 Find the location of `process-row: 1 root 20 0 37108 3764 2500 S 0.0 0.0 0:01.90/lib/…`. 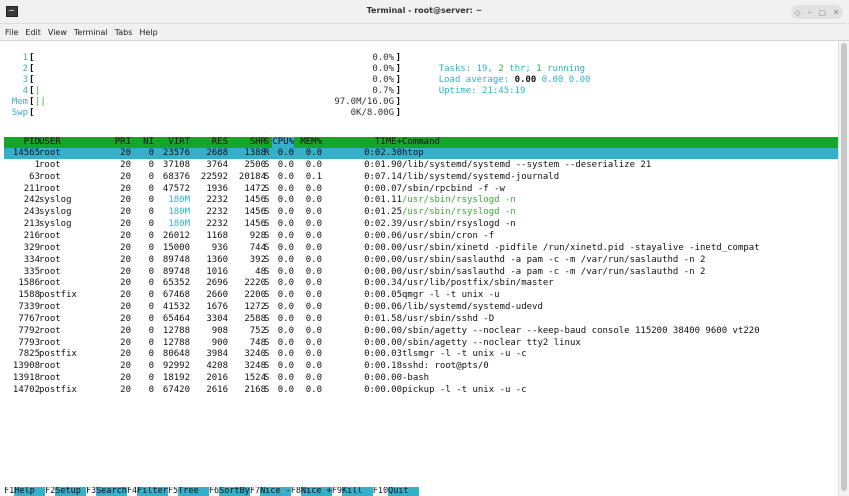

process-row: 1 root 20 0 37108 3764 2500 S 0.0 0.0 0:01.90/lib/… is located at coordinates (421, 165).